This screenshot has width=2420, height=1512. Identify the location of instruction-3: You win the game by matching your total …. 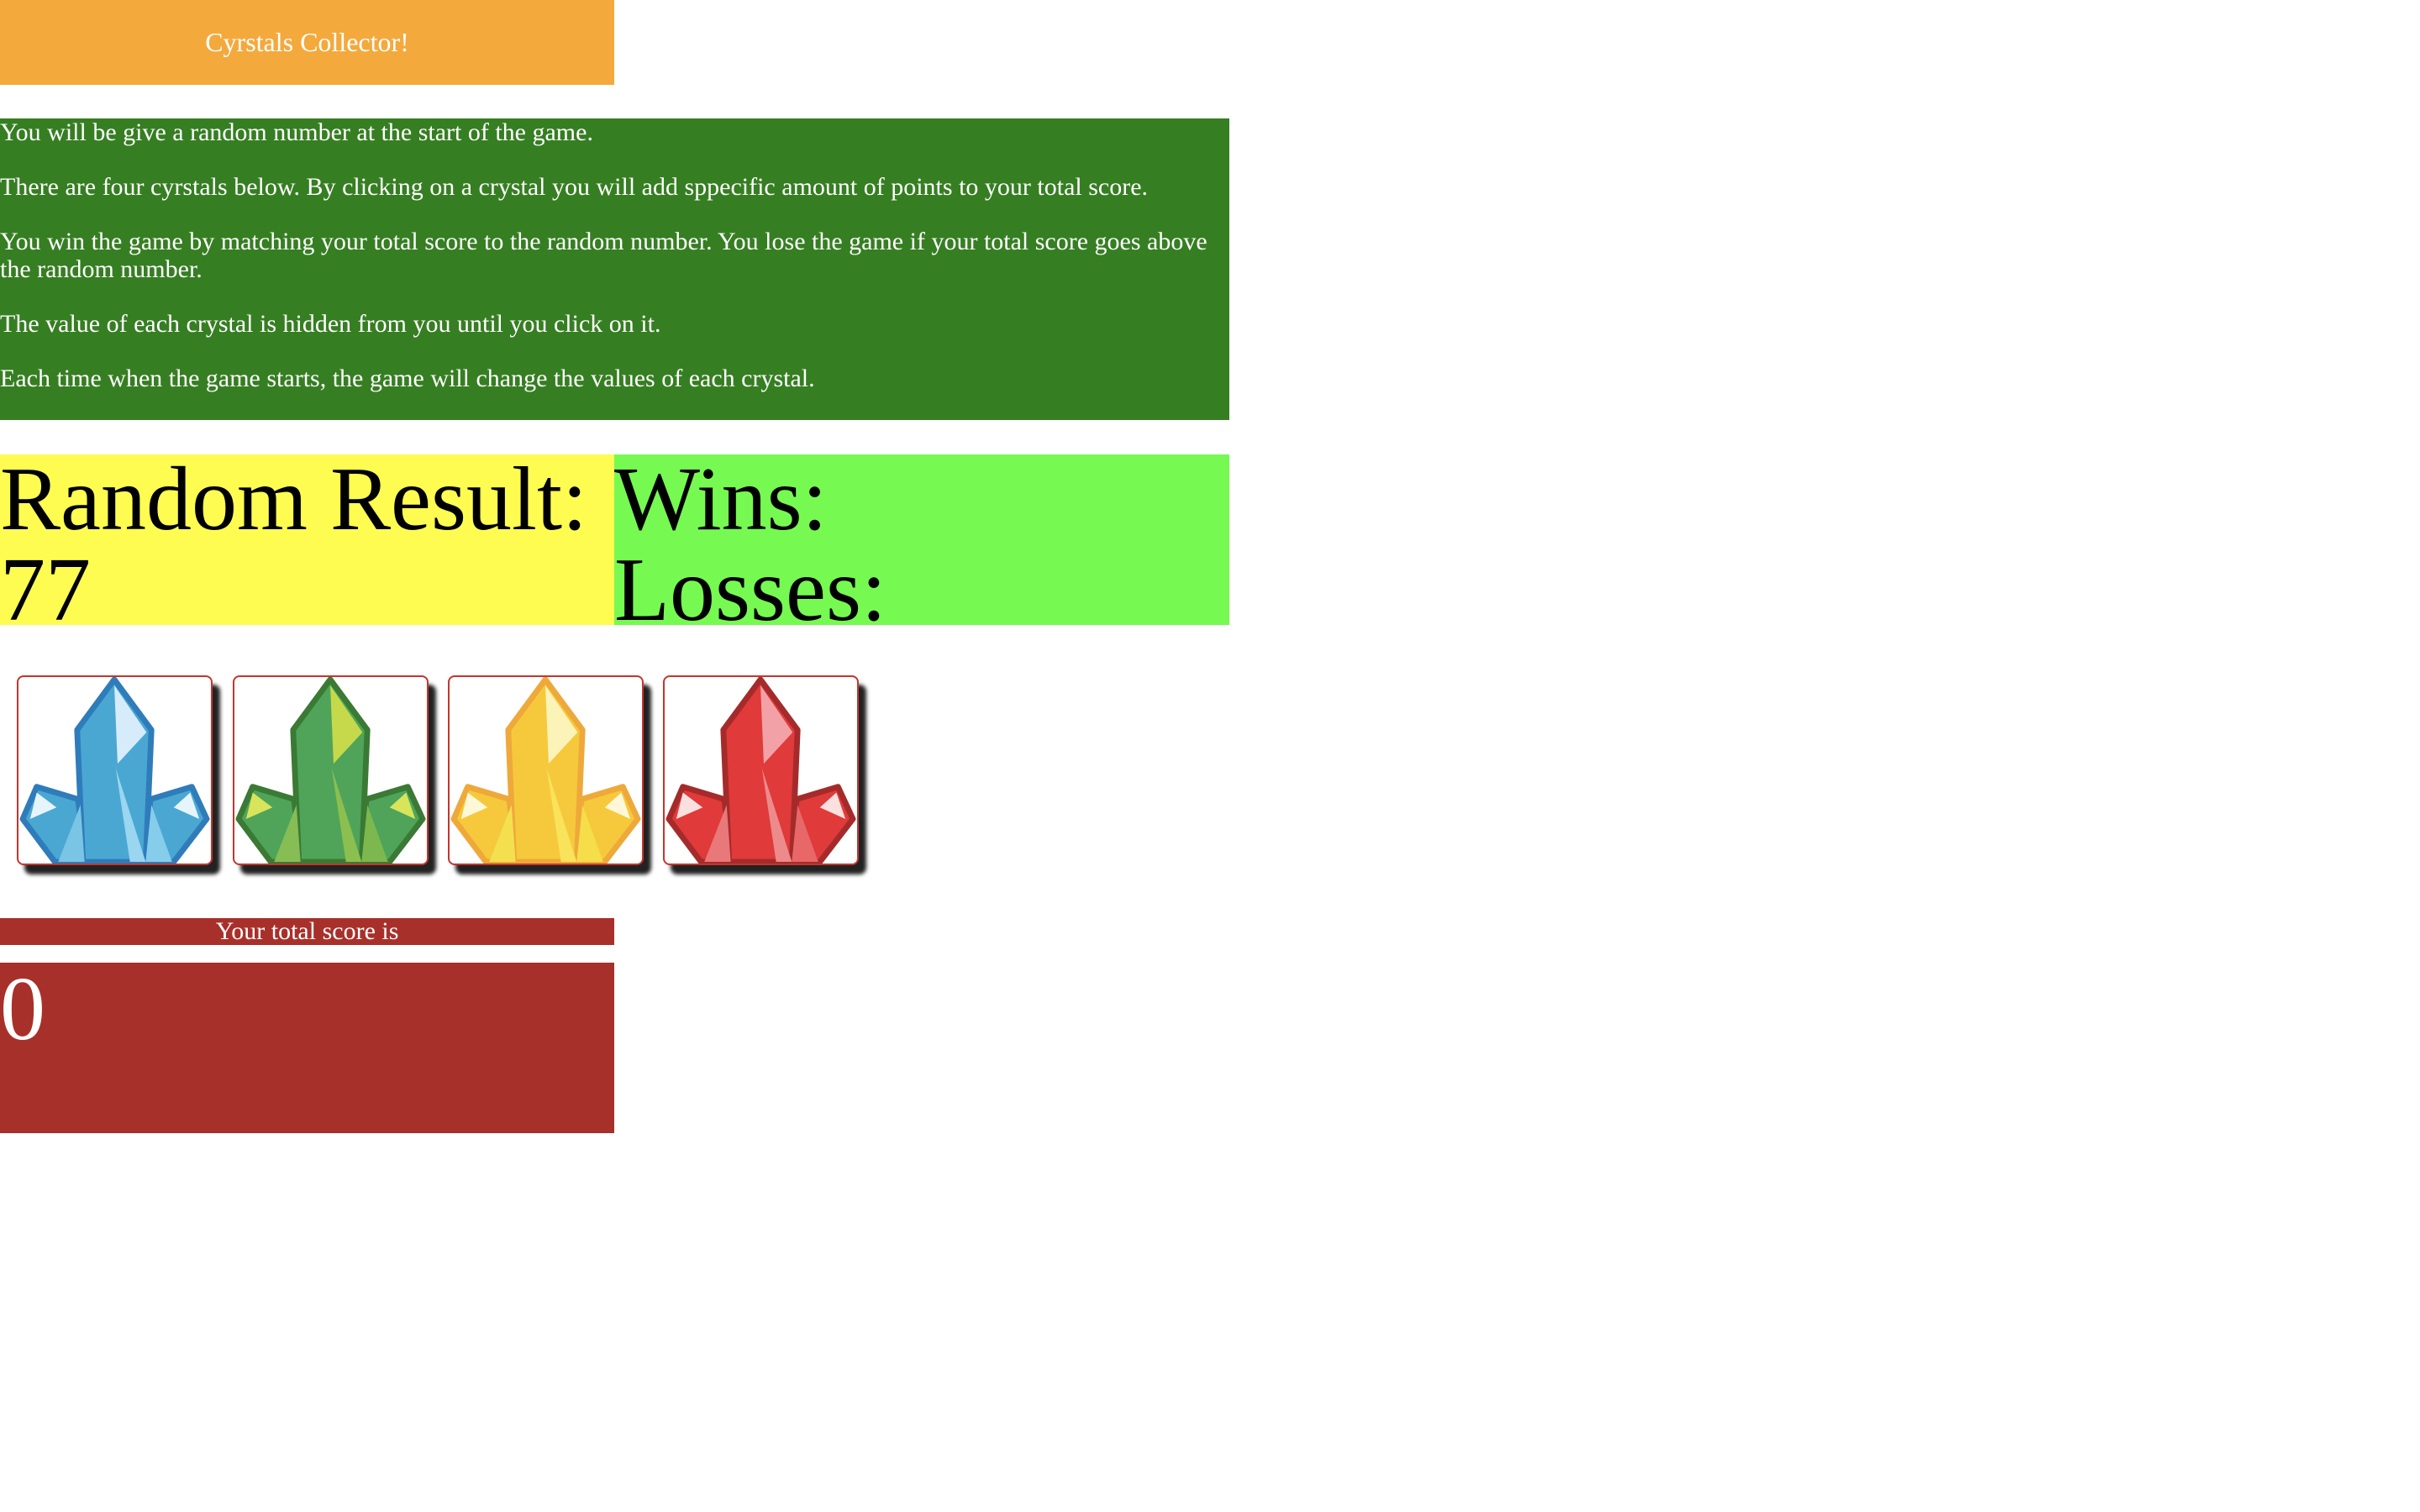
(603, 255).